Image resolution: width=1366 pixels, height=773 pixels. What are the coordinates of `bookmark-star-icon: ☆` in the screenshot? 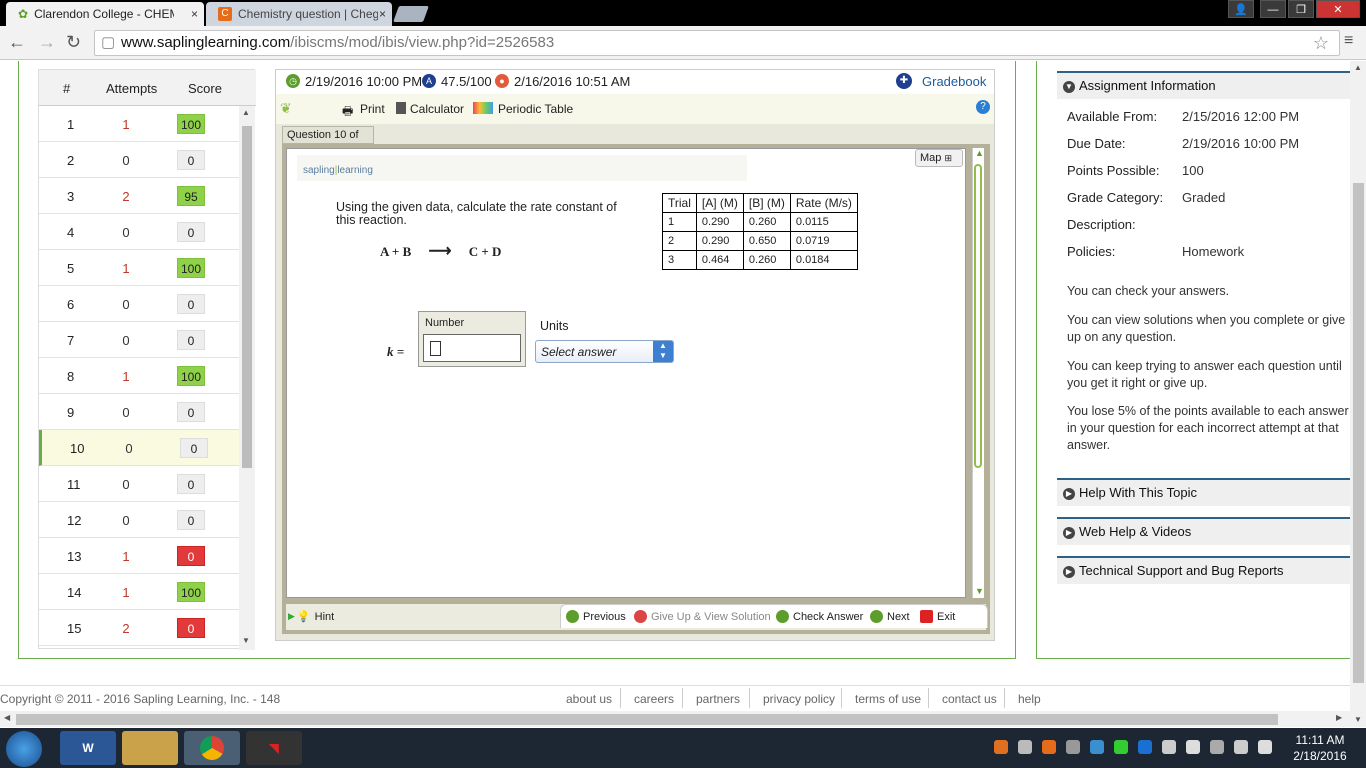 It's located at (1321, 43).